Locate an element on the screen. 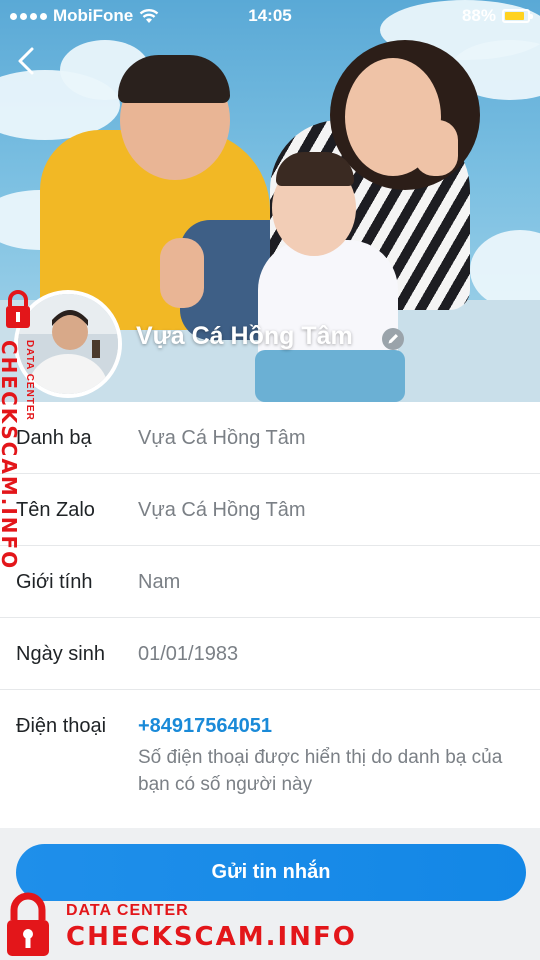 This screenshot has height=960, width=540. battery-icon is located at coordinates (517, 16).